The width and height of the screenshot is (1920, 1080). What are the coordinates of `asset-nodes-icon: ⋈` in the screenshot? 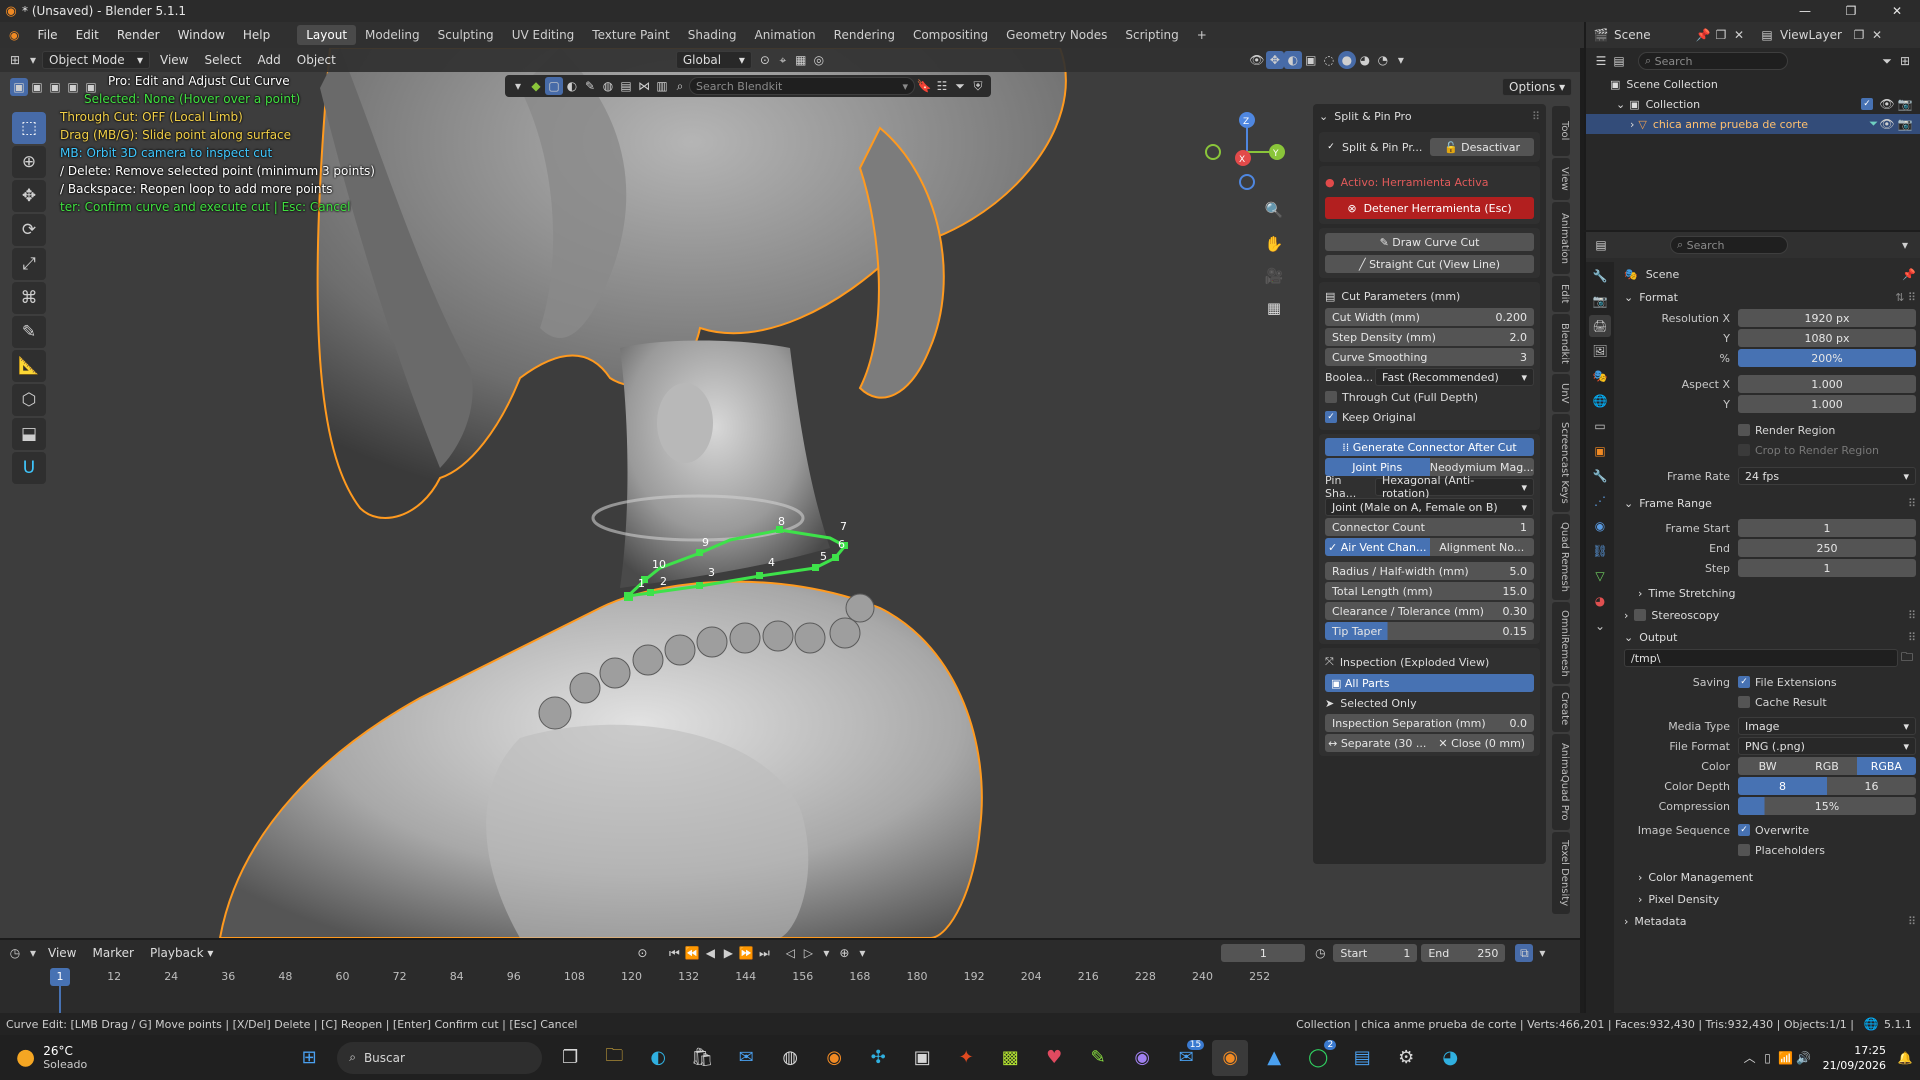 It's located at (644, 86).